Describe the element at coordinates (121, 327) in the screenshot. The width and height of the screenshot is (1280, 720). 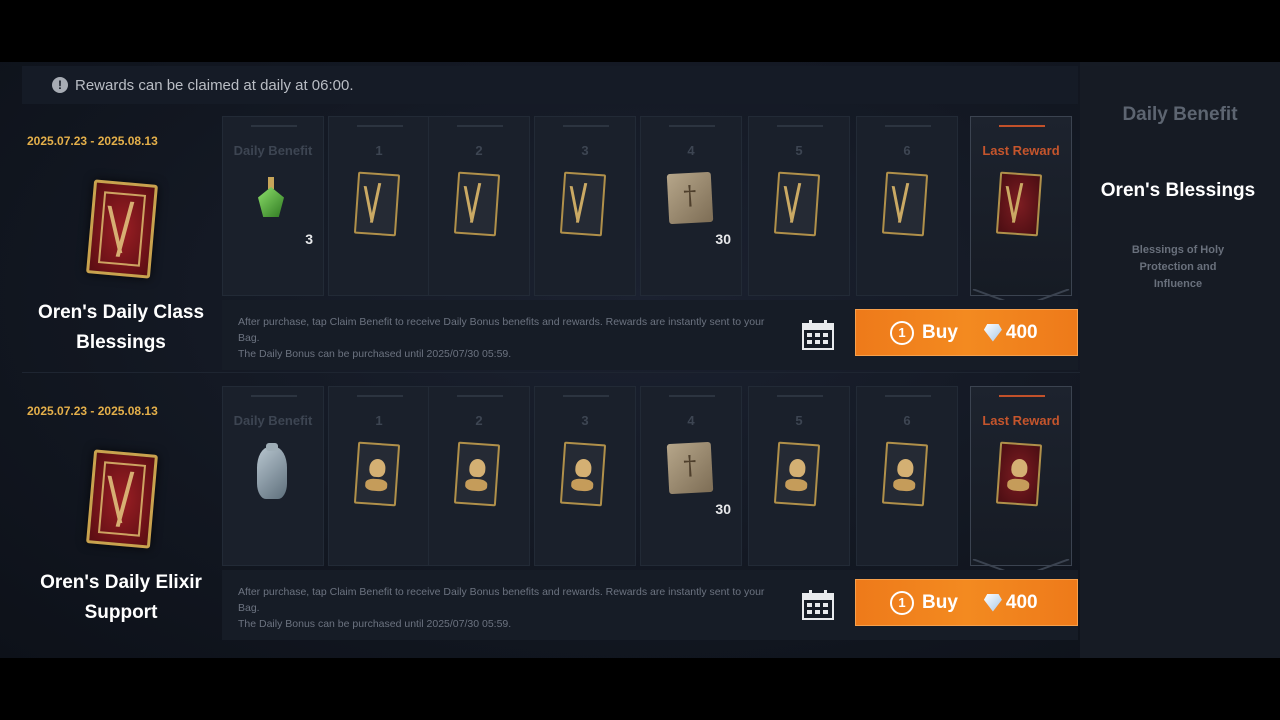
I see `product-title: Oren's Daily Class Blessings` at that location.